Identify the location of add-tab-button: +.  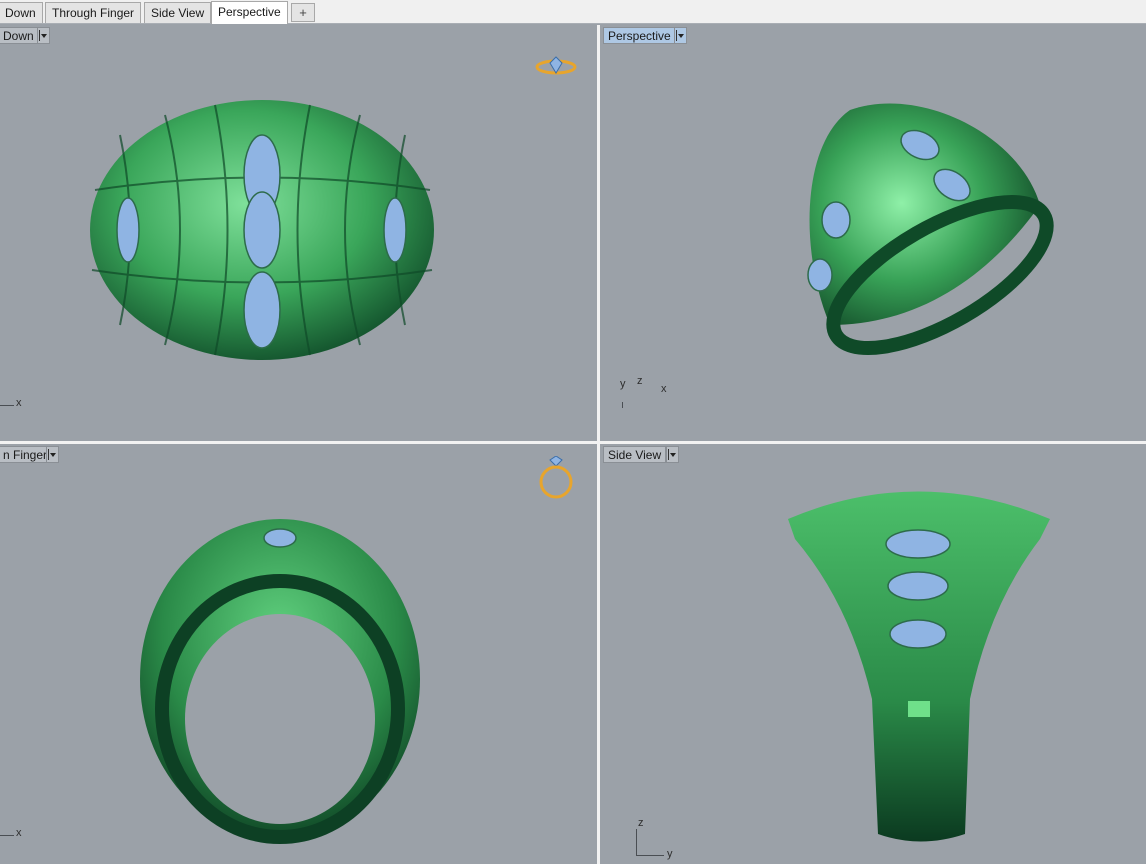
(303, 12).